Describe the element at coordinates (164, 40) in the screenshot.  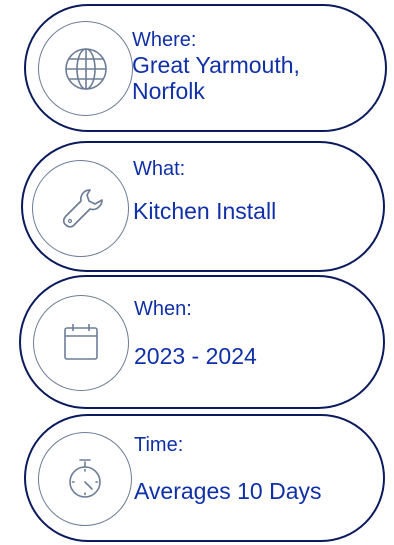
I see `where-label: Where:` at that location.